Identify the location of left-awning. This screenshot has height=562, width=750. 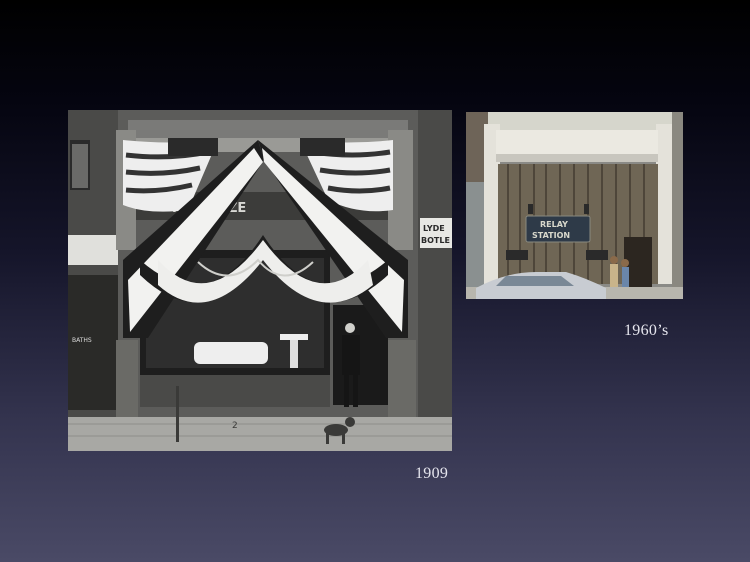
(93, 250).